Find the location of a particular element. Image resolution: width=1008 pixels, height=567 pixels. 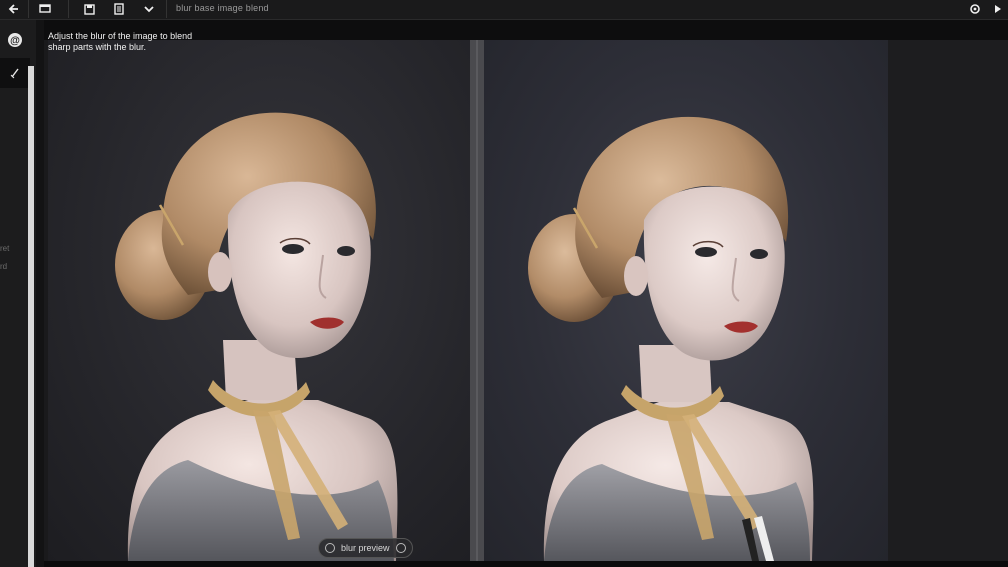

list-icon is located at coordinates (119, 9).